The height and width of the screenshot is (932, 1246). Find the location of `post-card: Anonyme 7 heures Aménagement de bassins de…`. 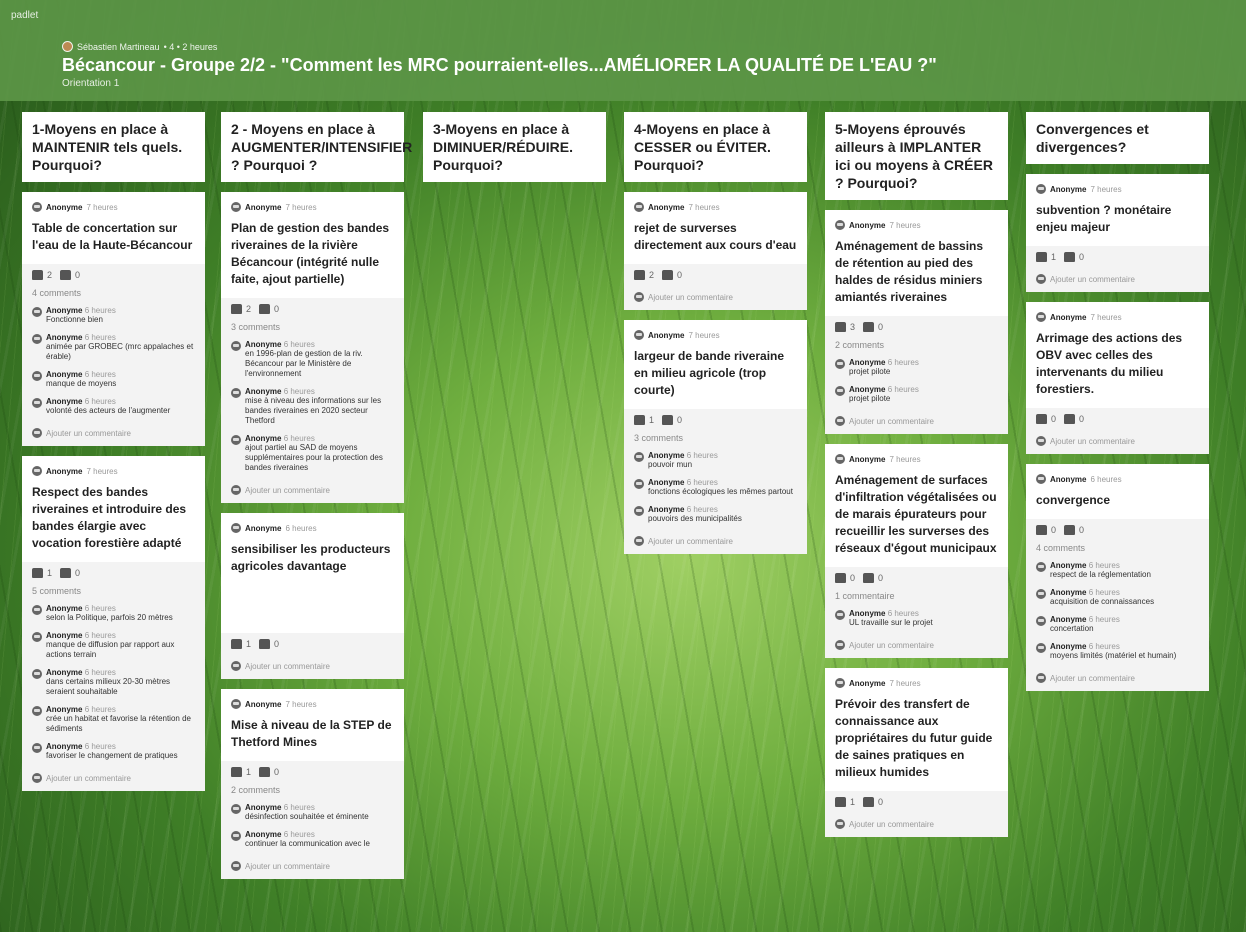

post-card: Anonyme 7 heures Aménagement de bassins de… is located at coordinates (916, 322).